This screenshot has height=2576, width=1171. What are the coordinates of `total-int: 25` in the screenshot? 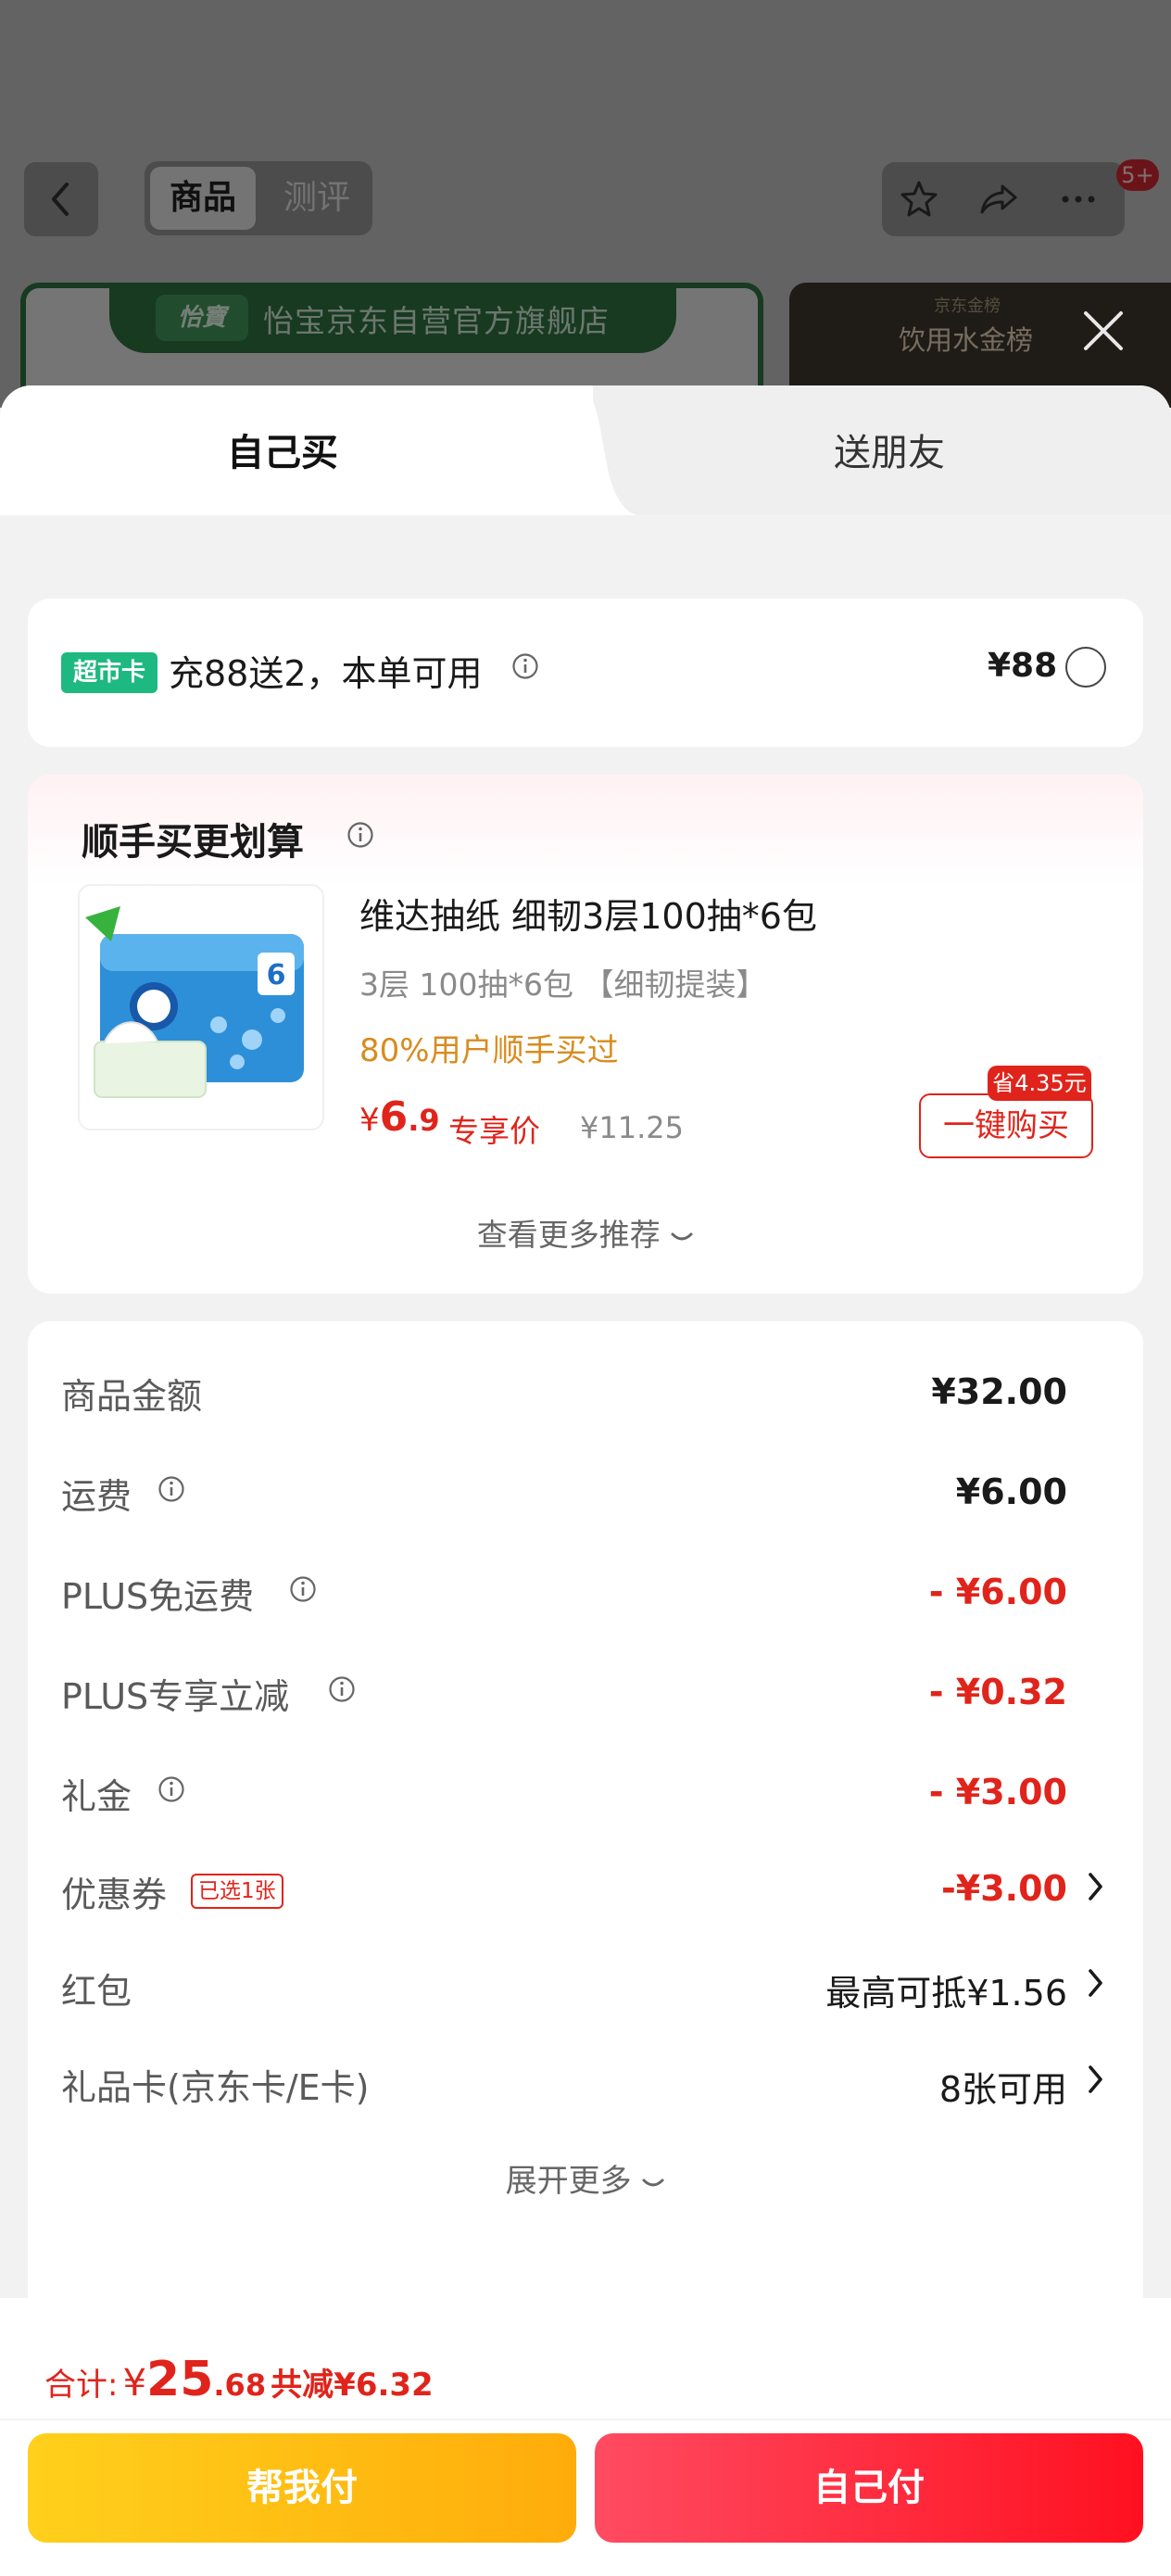 It's located at (180, 2380).